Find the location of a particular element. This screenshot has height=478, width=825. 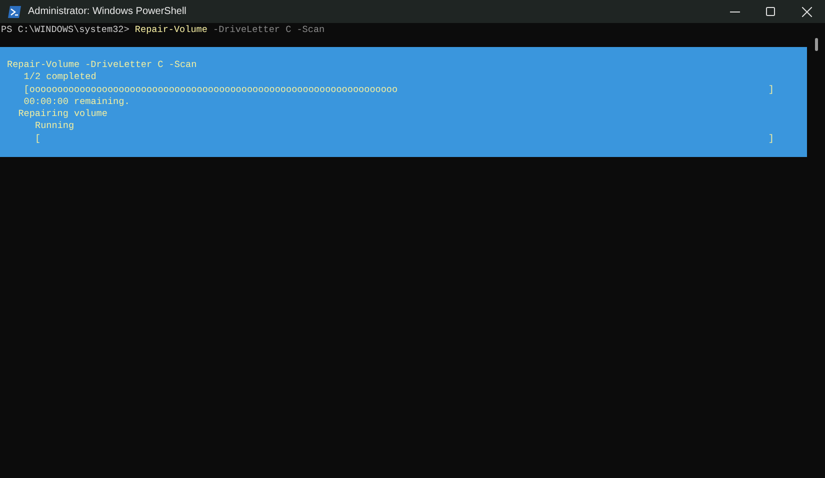

progress-text: 00:00:00 remaining. is located at coordinates (77, 102).